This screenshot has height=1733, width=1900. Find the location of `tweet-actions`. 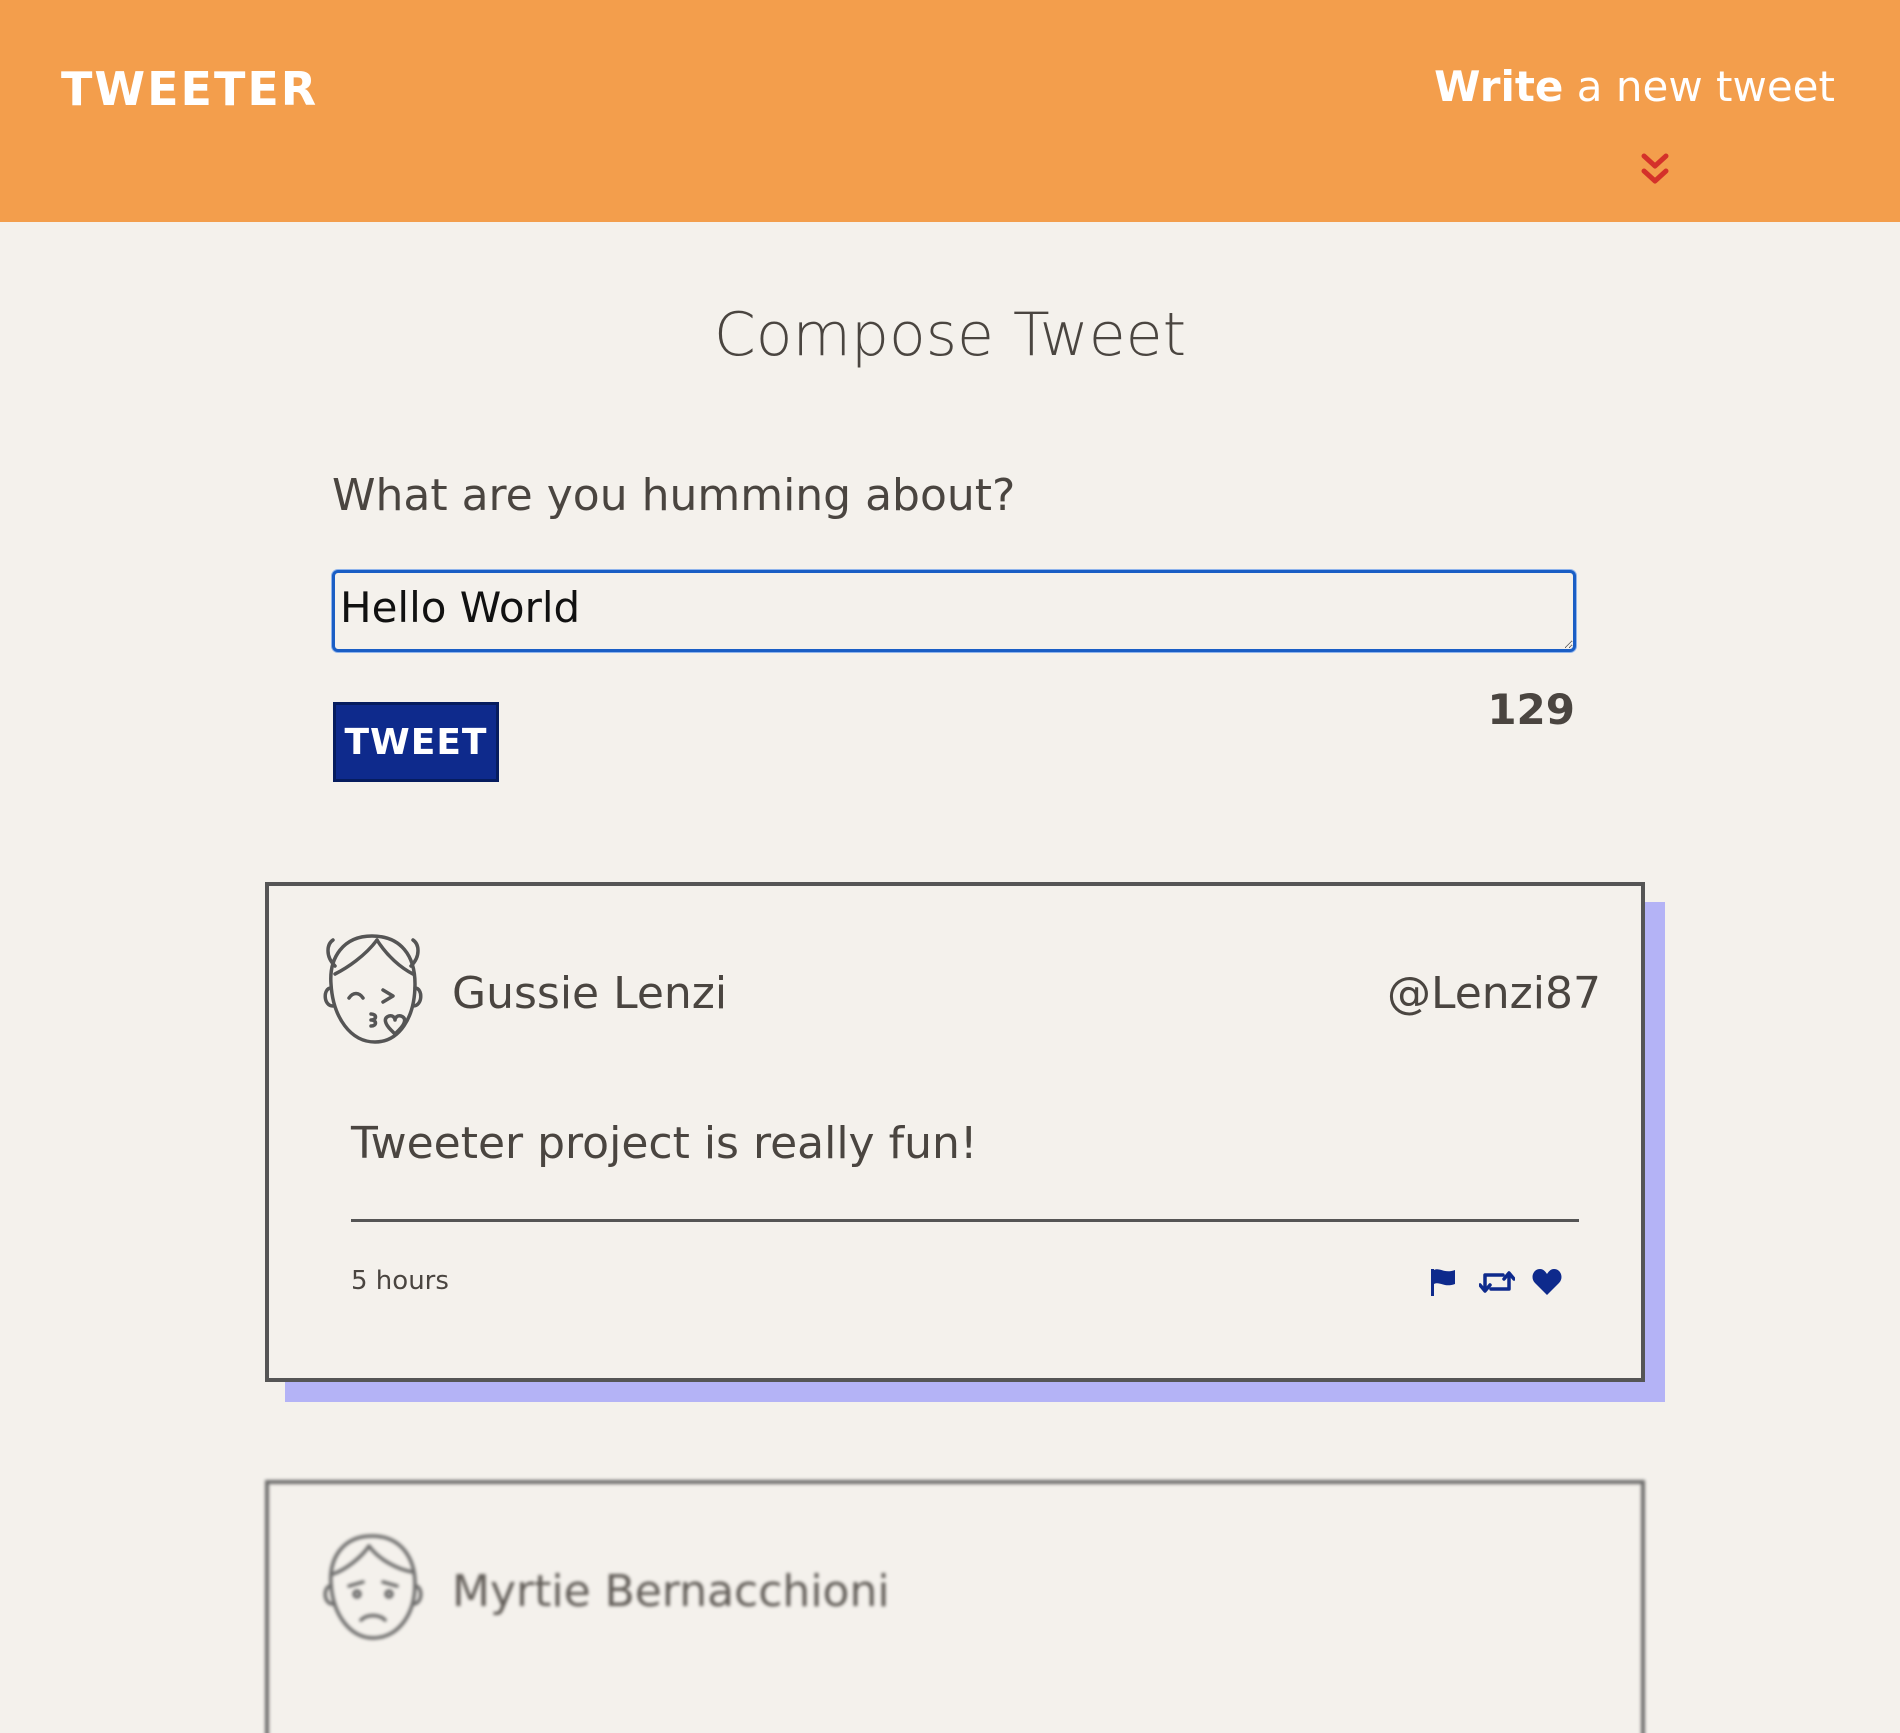

tweet-actions is located at coordinates (1495, 1282).